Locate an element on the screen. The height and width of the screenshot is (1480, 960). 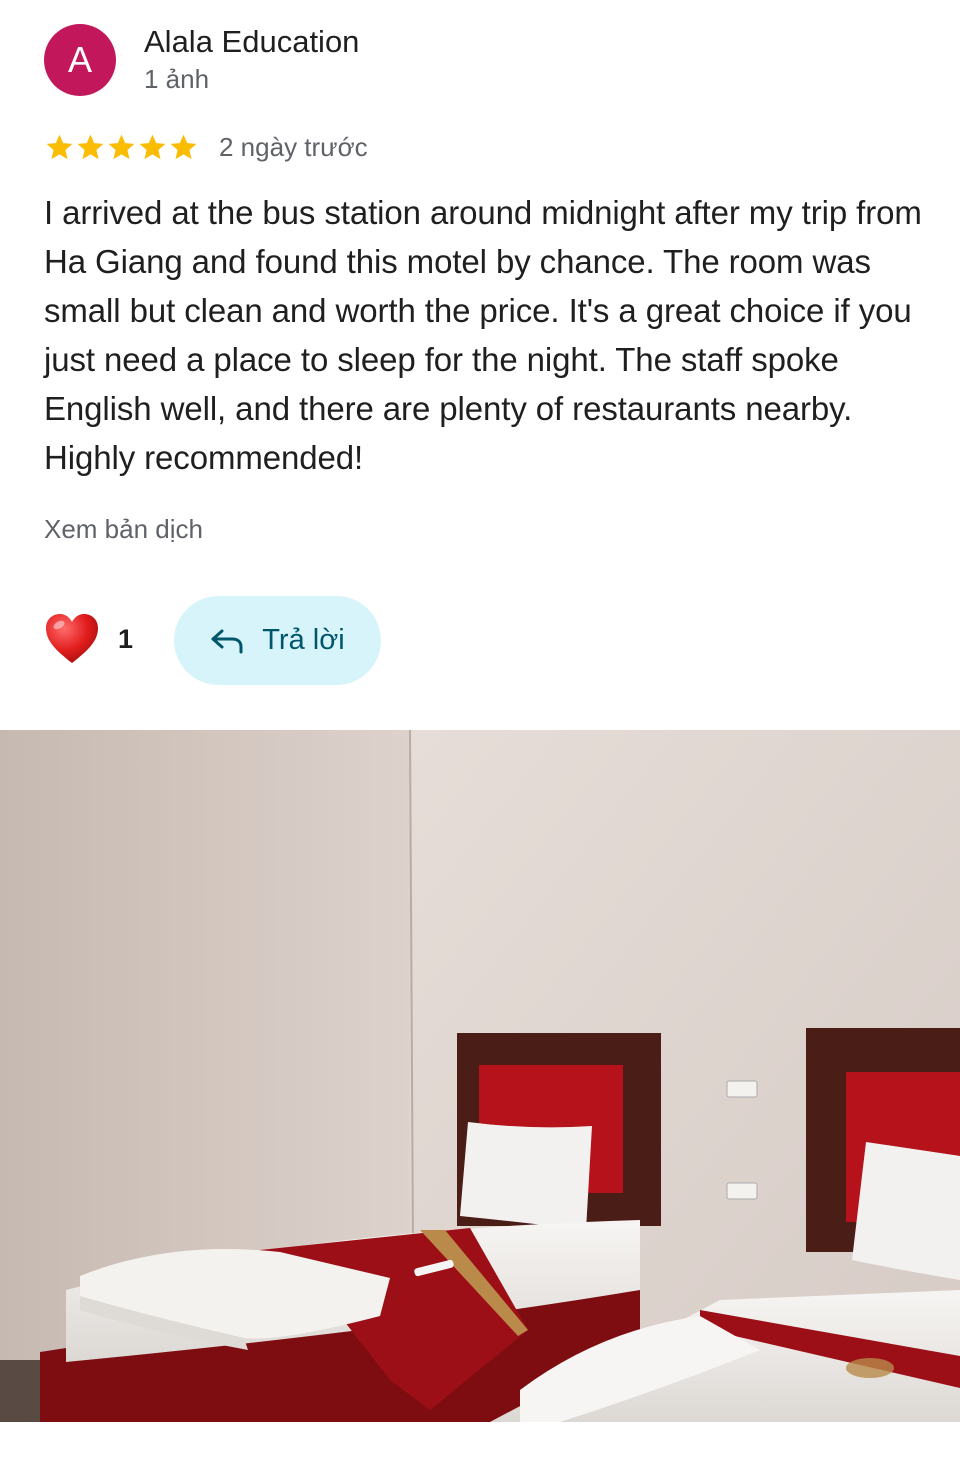
like-count: 1 is located at coordinates (126, 638).